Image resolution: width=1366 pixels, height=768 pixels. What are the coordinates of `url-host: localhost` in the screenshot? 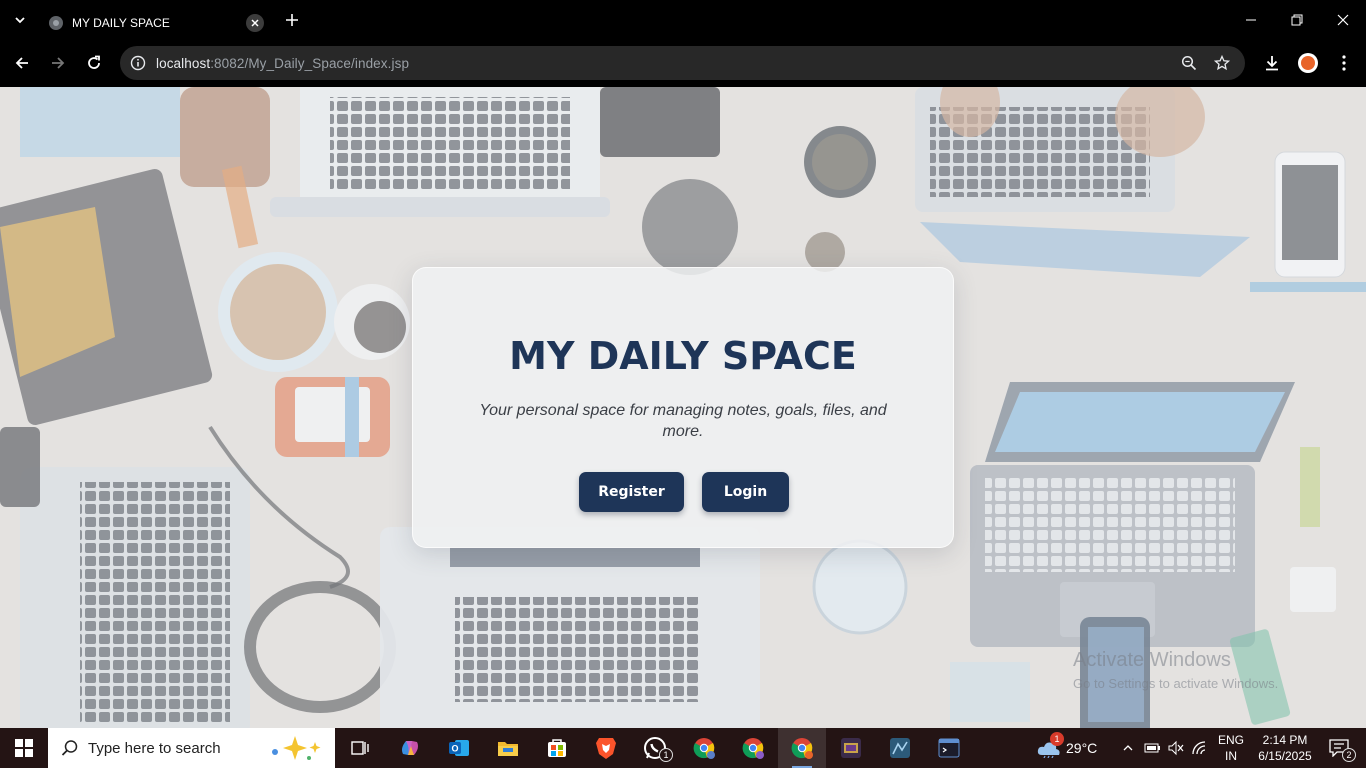 It's located at (183, 63).